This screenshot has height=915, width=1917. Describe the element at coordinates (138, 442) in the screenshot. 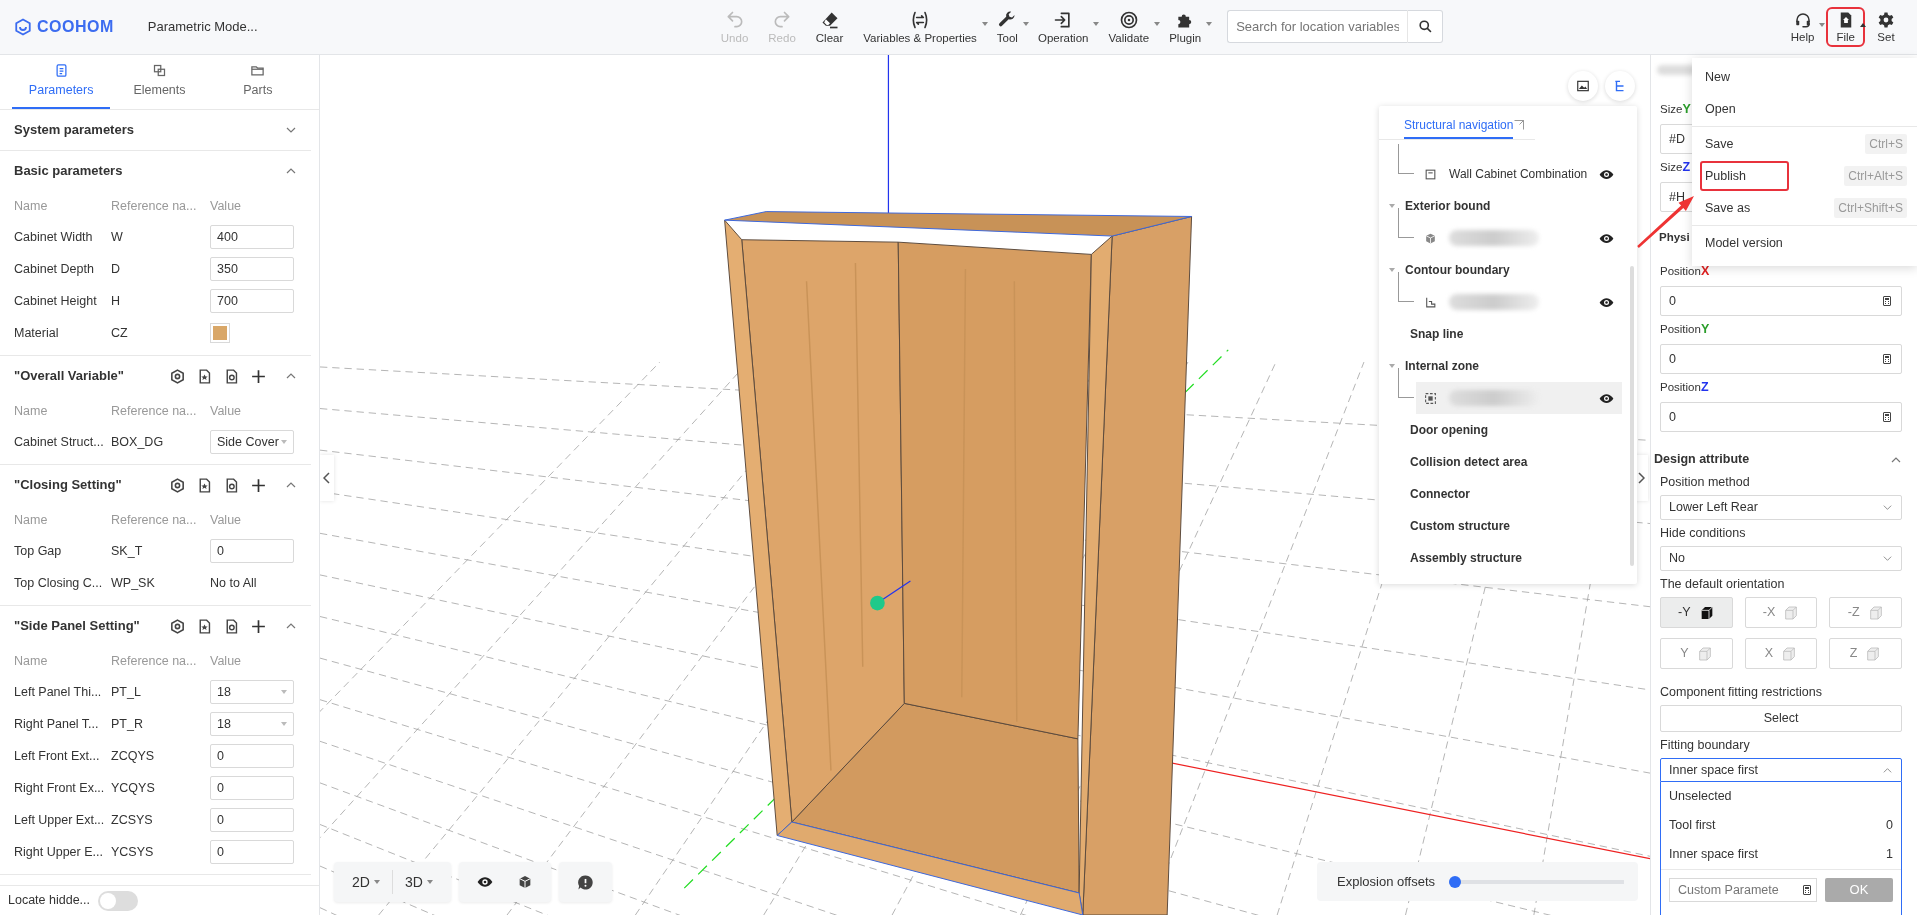

I see `reference-name: BOX_DG` at that location.